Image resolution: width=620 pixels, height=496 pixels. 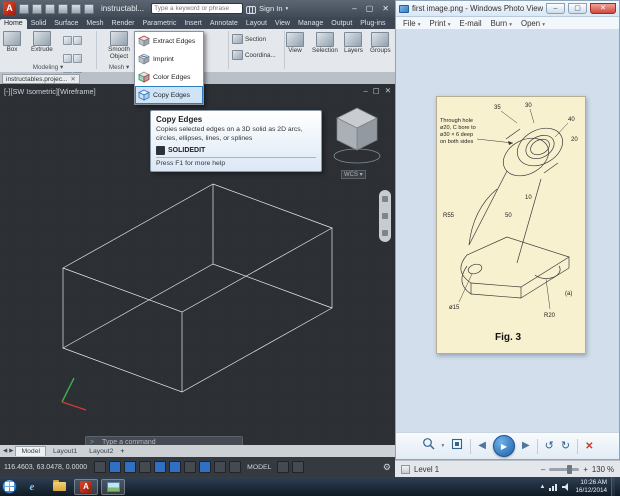 I want to click on box-icon, so click(x=12, y=38).